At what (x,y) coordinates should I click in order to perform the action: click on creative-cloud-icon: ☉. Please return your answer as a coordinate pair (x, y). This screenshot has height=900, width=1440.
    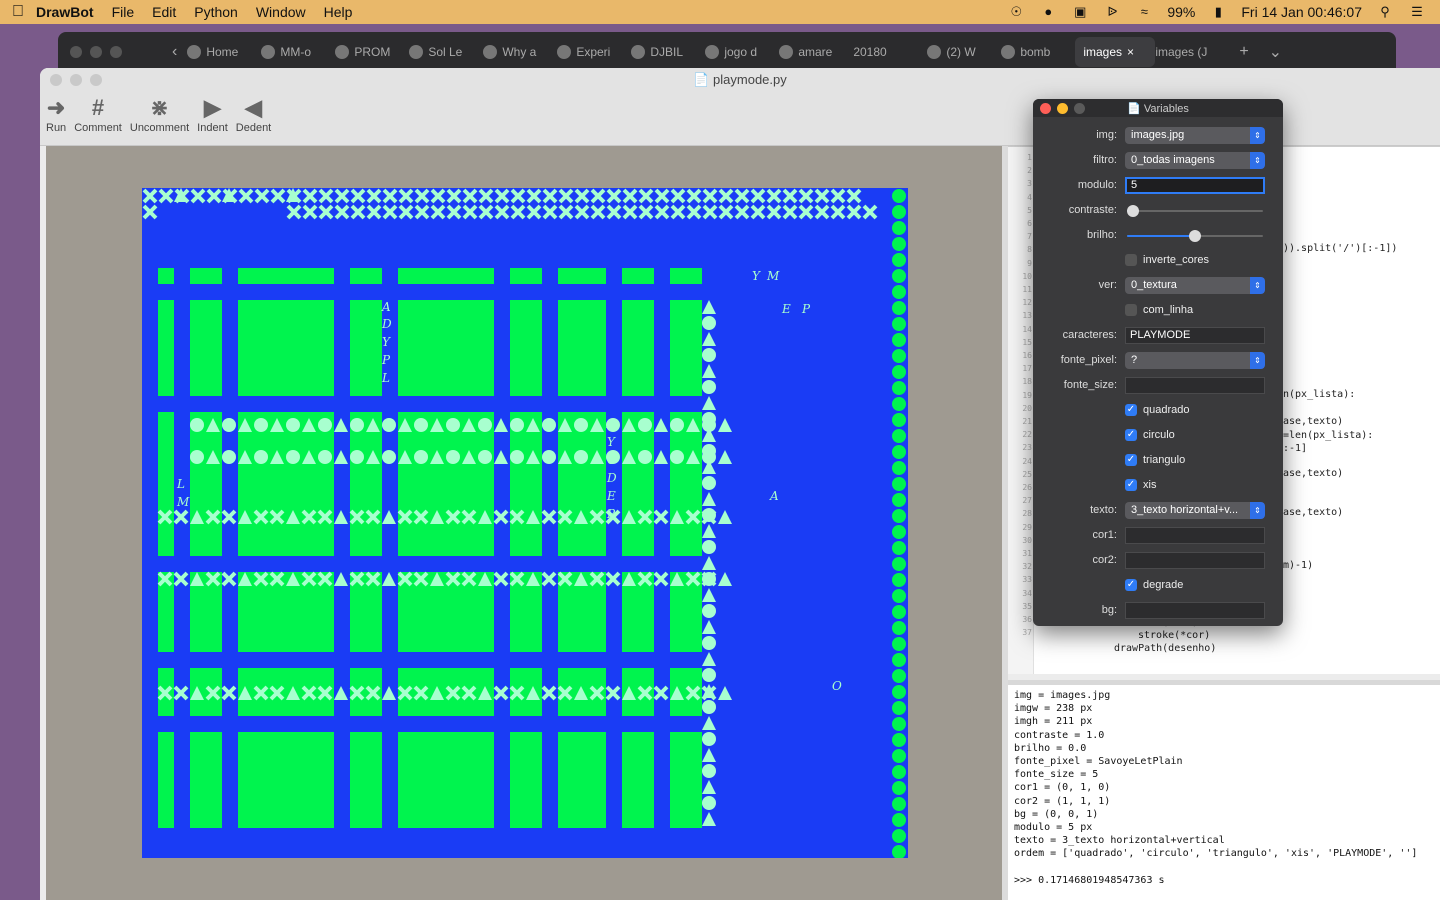
    Looking at the image, I should click on (1016, 12).